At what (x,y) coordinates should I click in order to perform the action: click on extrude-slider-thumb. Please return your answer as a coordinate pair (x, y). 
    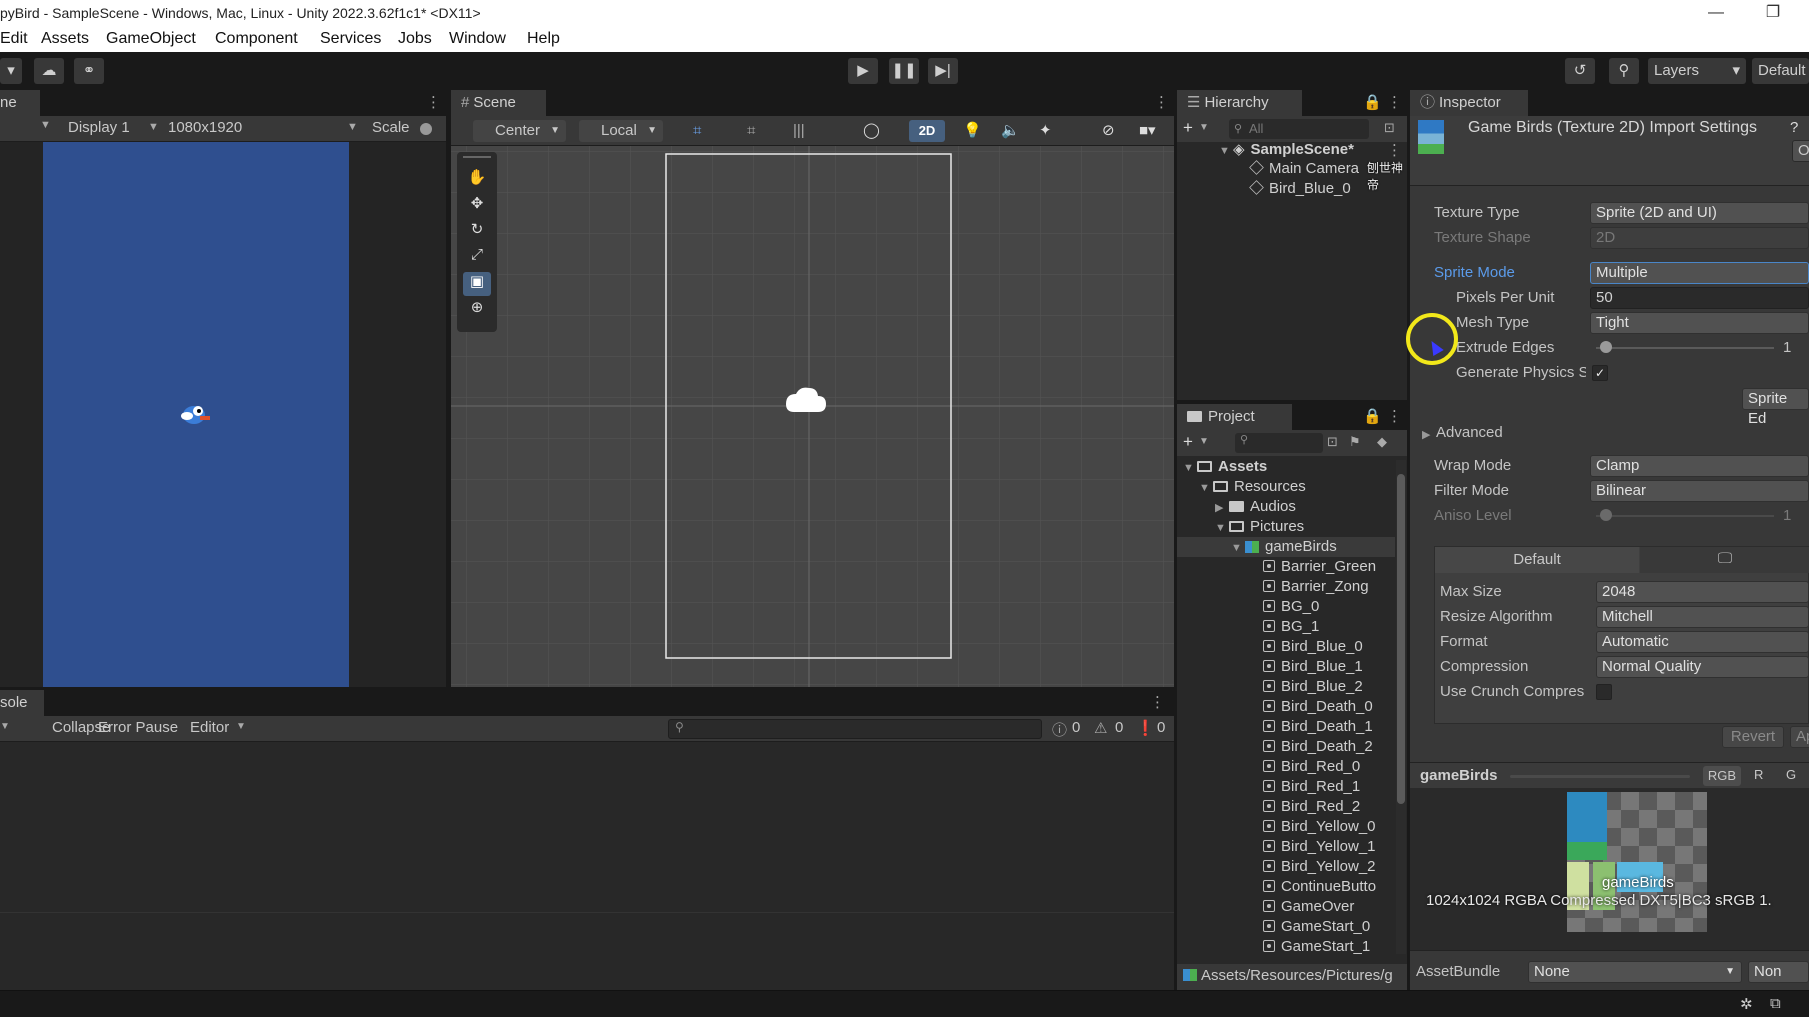
    Looking at the image, I should click on (1606, 347).